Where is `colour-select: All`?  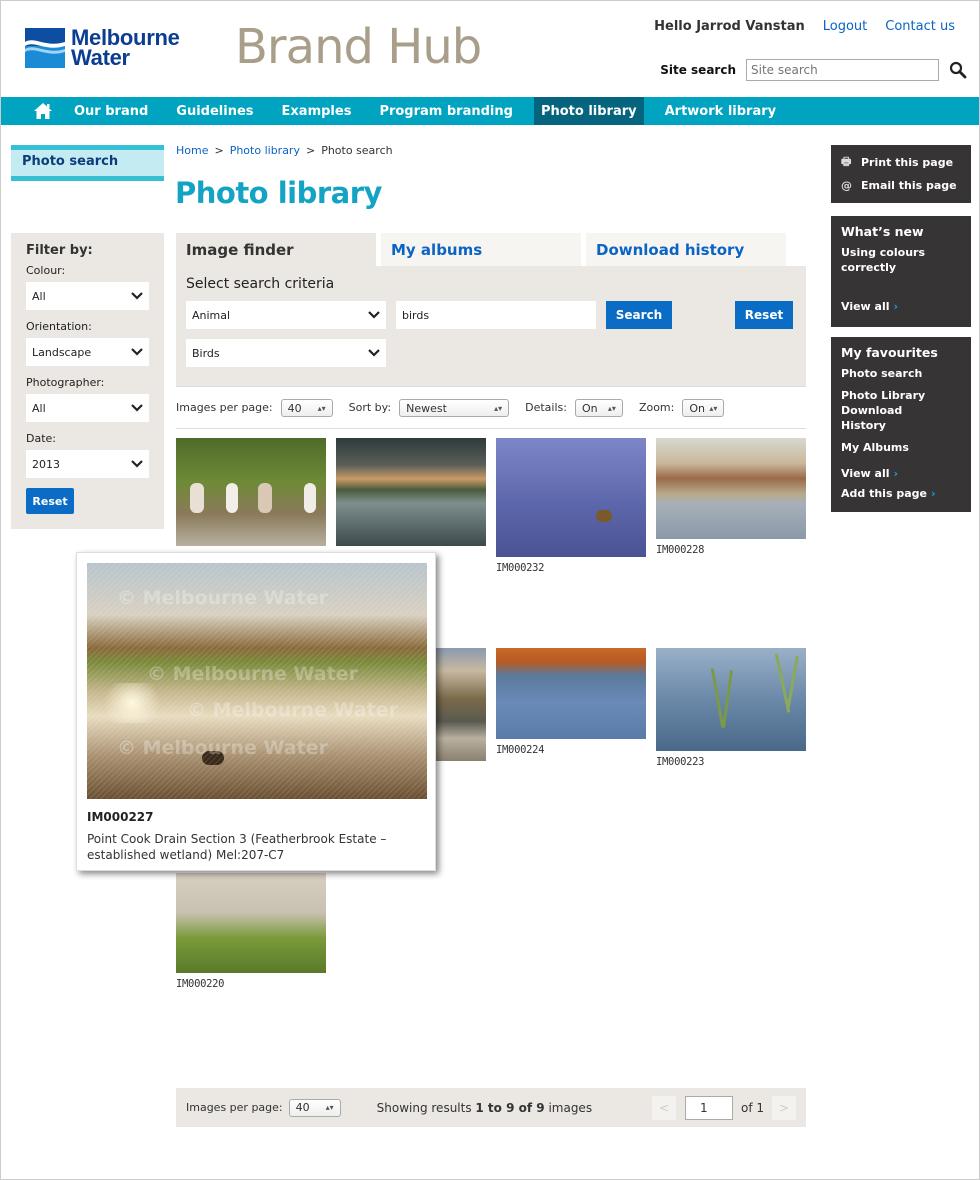 colour-select: All is located at coordinates (87, 296).